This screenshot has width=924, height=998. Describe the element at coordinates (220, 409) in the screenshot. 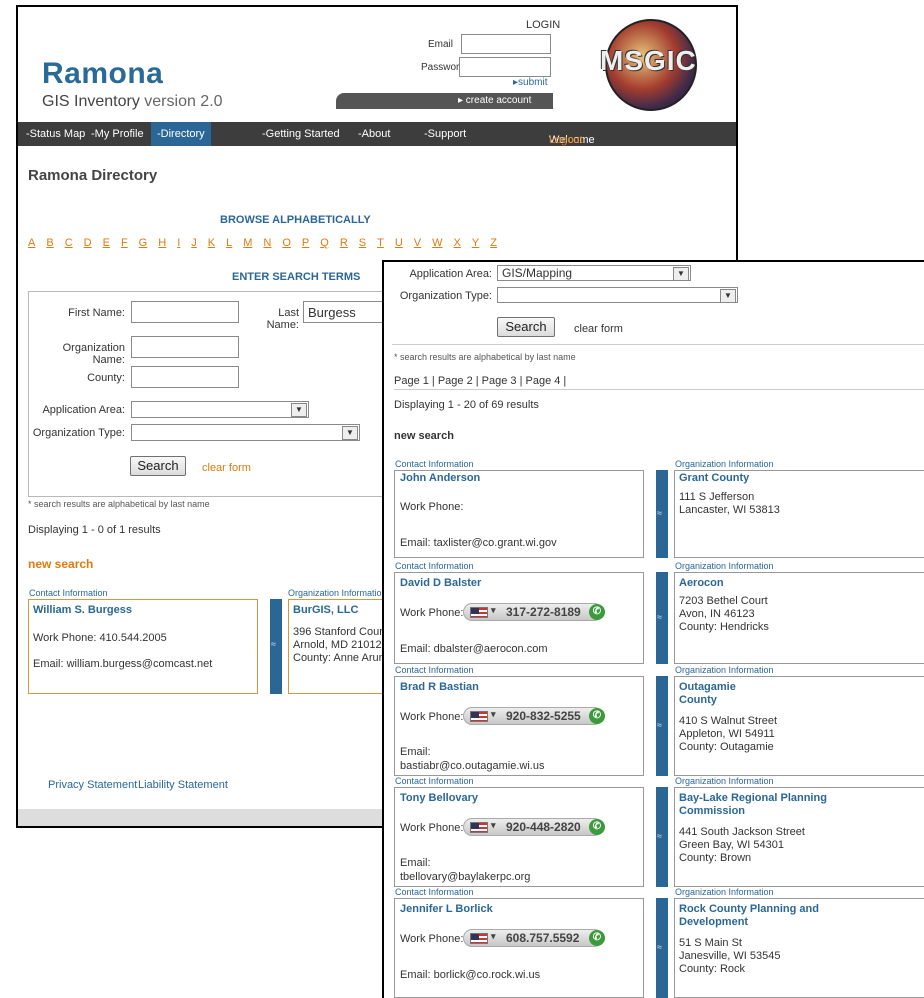

I see `app-area-select: ▼` at that location.